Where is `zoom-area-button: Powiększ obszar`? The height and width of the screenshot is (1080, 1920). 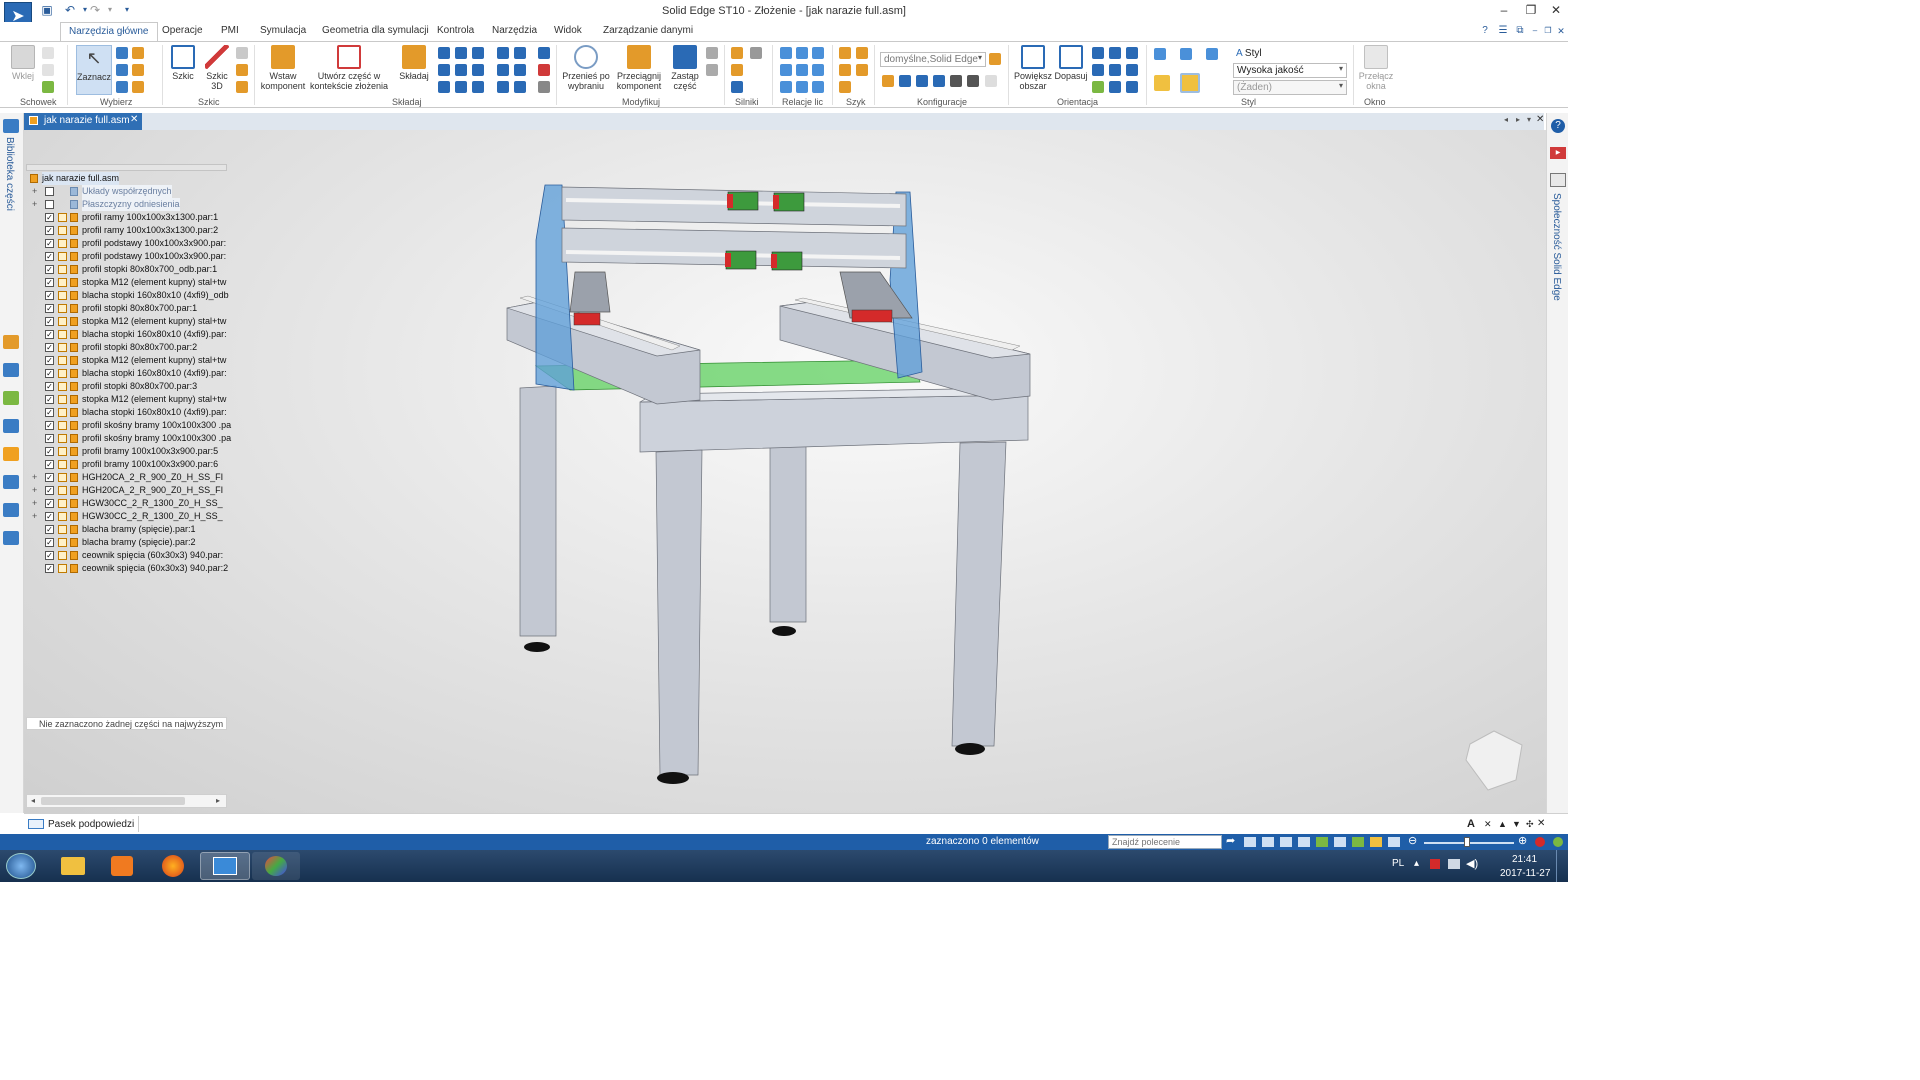 zoom-area-button: Powiększ obszar is located at coordinates (1033, 68).